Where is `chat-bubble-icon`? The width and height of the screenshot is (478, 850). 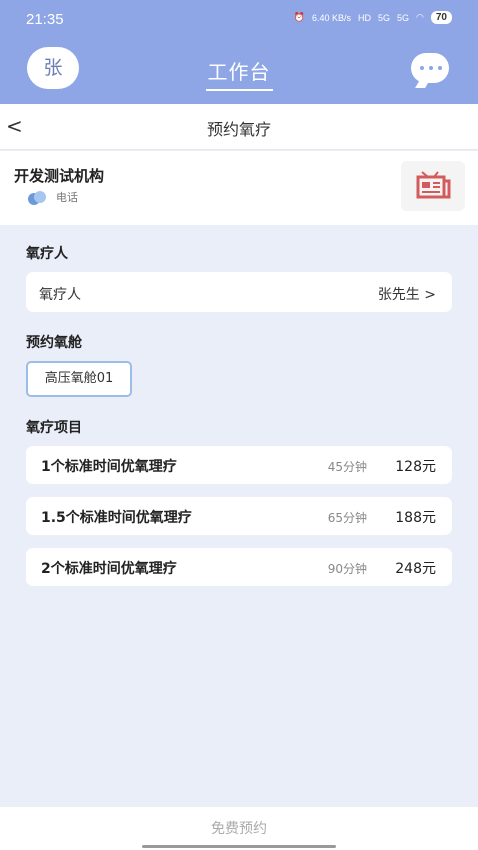
chat-bubble-icon is located at coordinates (431, 68).